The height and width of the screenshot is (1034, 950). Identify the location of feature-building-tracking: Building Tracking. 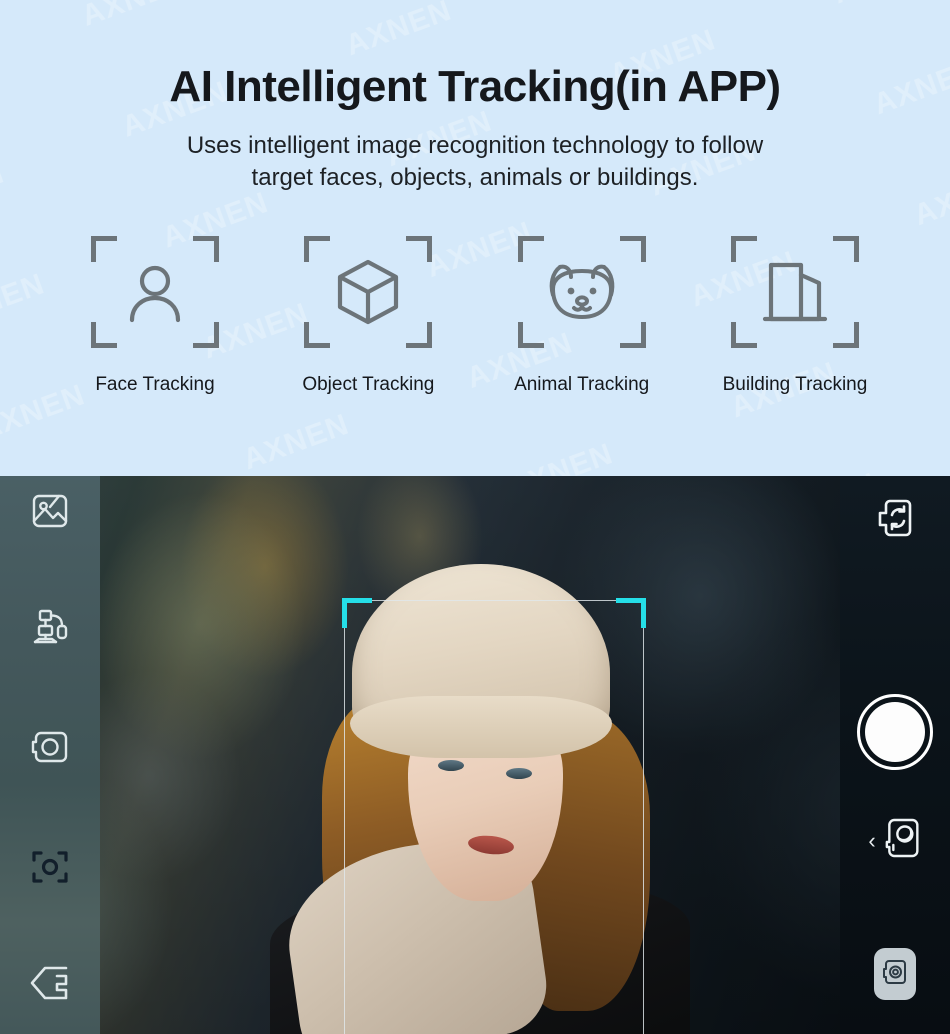
(795, 316).